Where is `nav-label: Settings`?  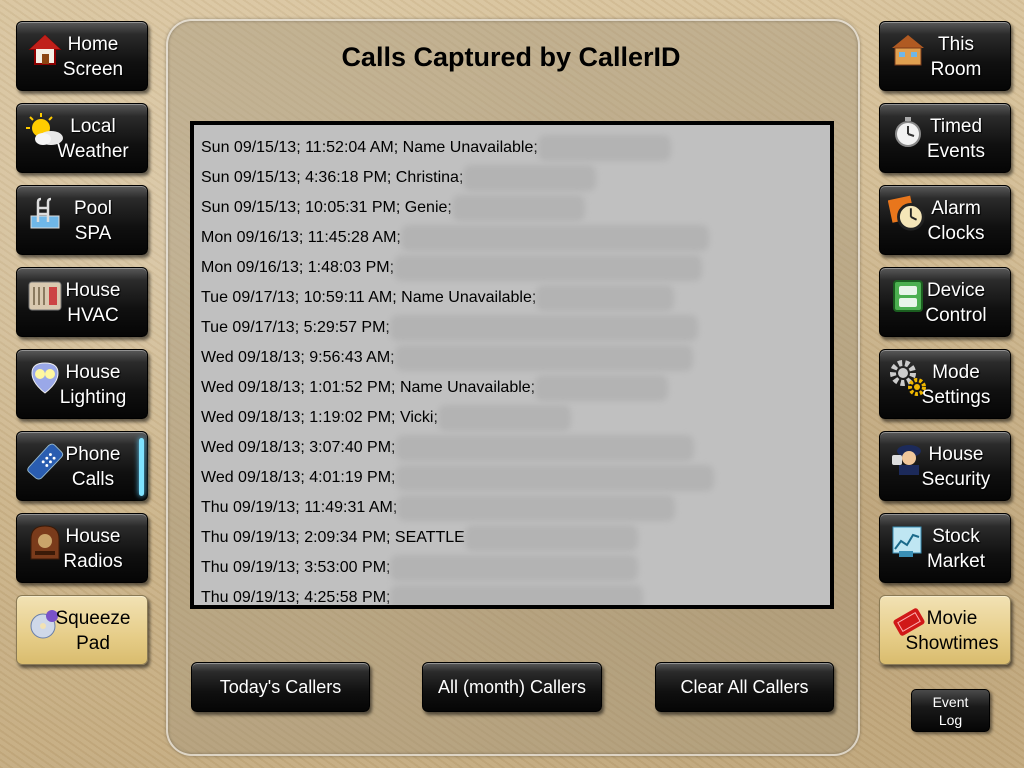 nav-label: Settings is located at coordinates (956, 397).